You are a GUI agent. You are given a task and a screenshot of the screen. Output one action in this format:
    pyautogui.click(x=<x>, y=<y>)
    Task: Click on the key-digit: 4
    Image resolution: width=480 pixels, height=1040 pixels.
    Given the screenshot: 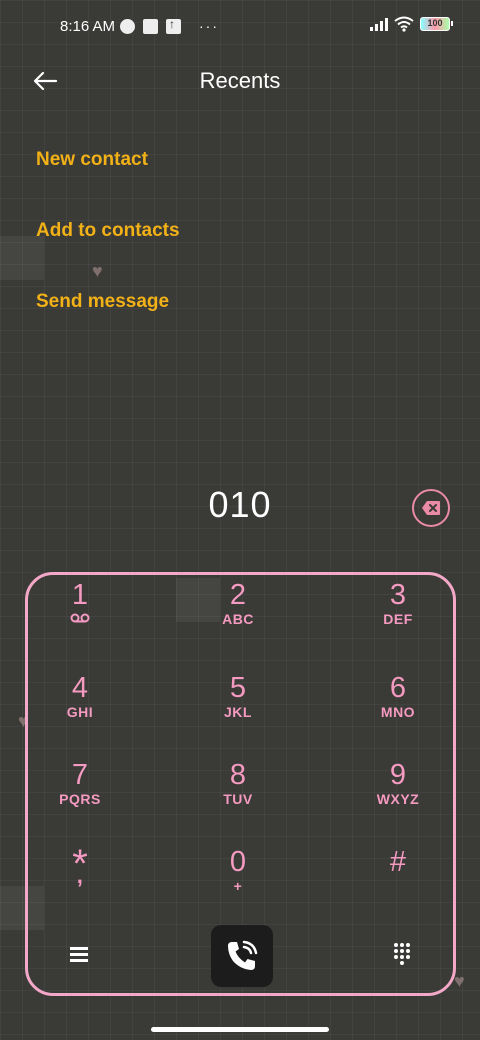 What is the action you would take?
    pyautogui.click(x=80, y=688)
    